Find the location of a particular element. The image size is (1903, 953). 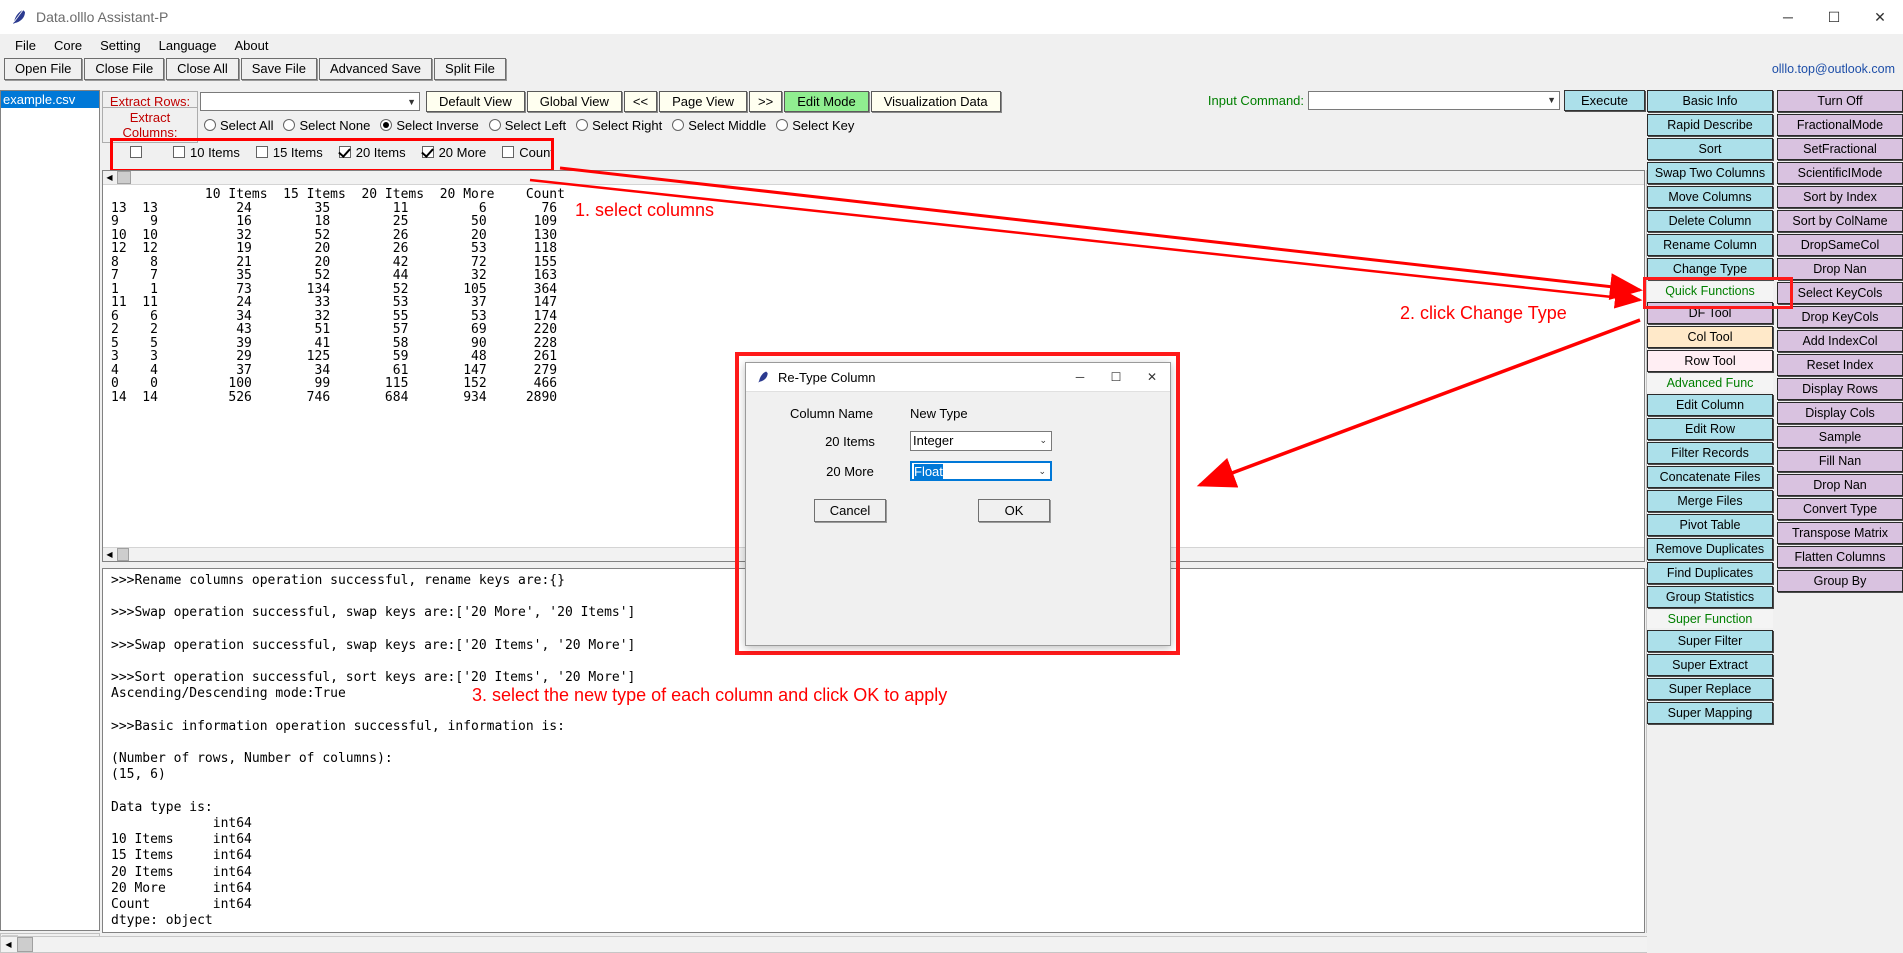

radio-select-right: Select Right is located at coordinates (619, 125).